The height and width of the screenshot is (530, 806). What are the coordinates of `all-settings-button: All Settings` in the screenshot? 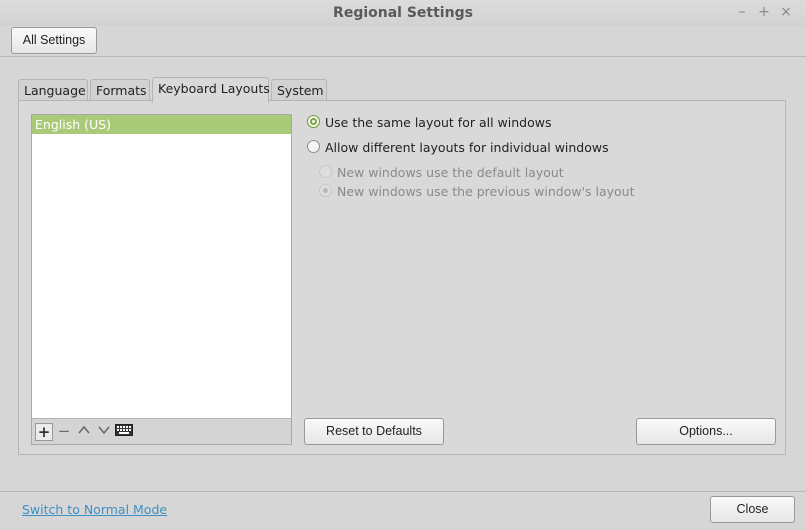 It's located at (54, 40).